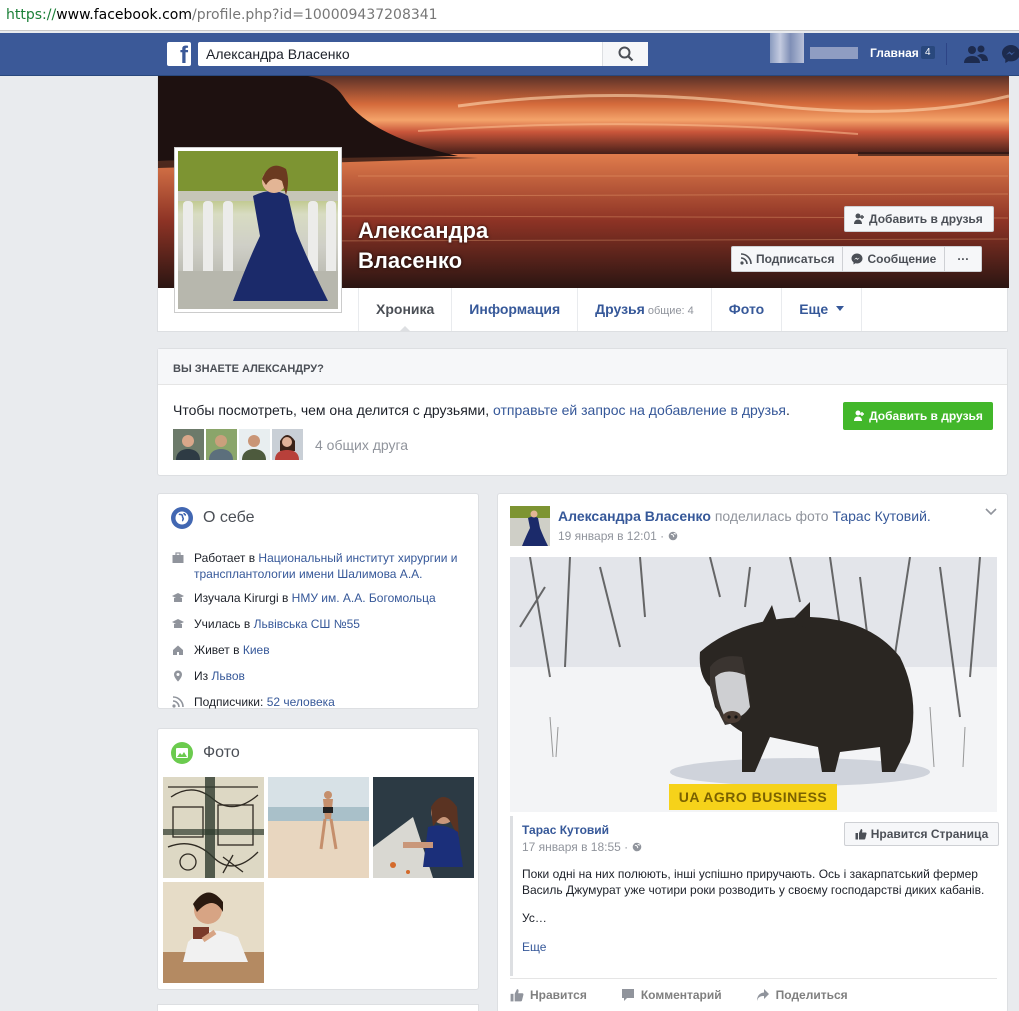 The width and height of the screenshot is (1019, 1011). Describe the element at coordinates (182, 753) in the screenshot. I see `photo-icon` at that location.